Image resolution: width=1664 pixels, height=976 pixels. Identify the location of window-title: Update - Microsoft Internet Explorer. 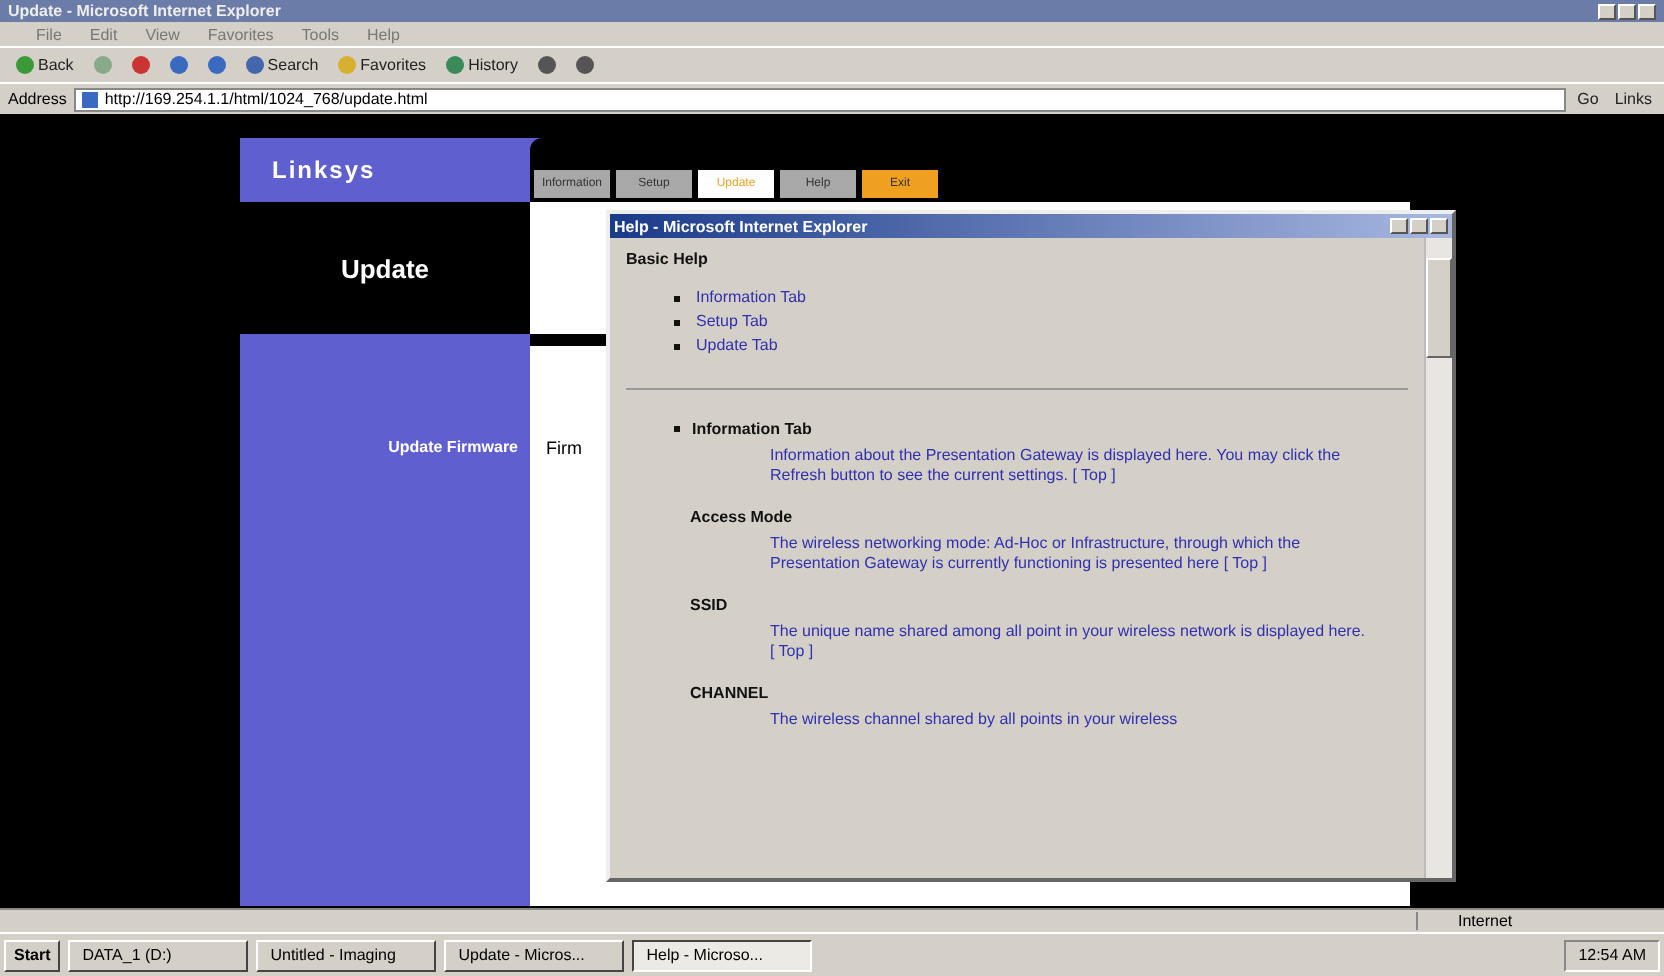
(144, 11).